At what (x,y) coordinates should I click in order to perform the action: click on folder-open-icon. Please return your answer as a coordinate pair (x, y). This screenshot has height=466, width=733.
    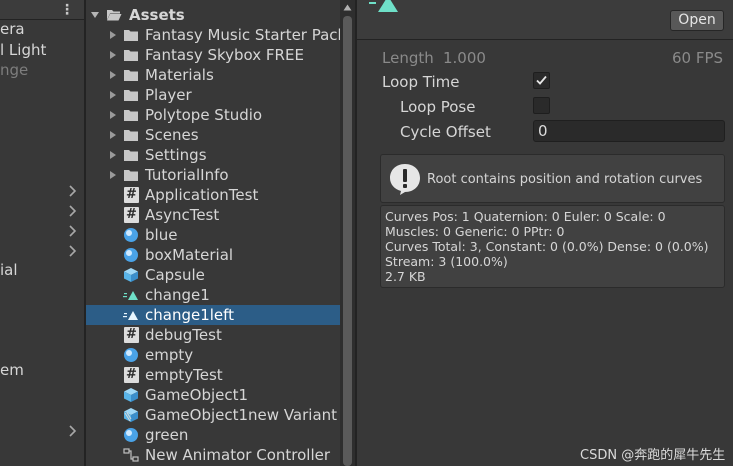
    Looking at the image, I should click on (114, 15).